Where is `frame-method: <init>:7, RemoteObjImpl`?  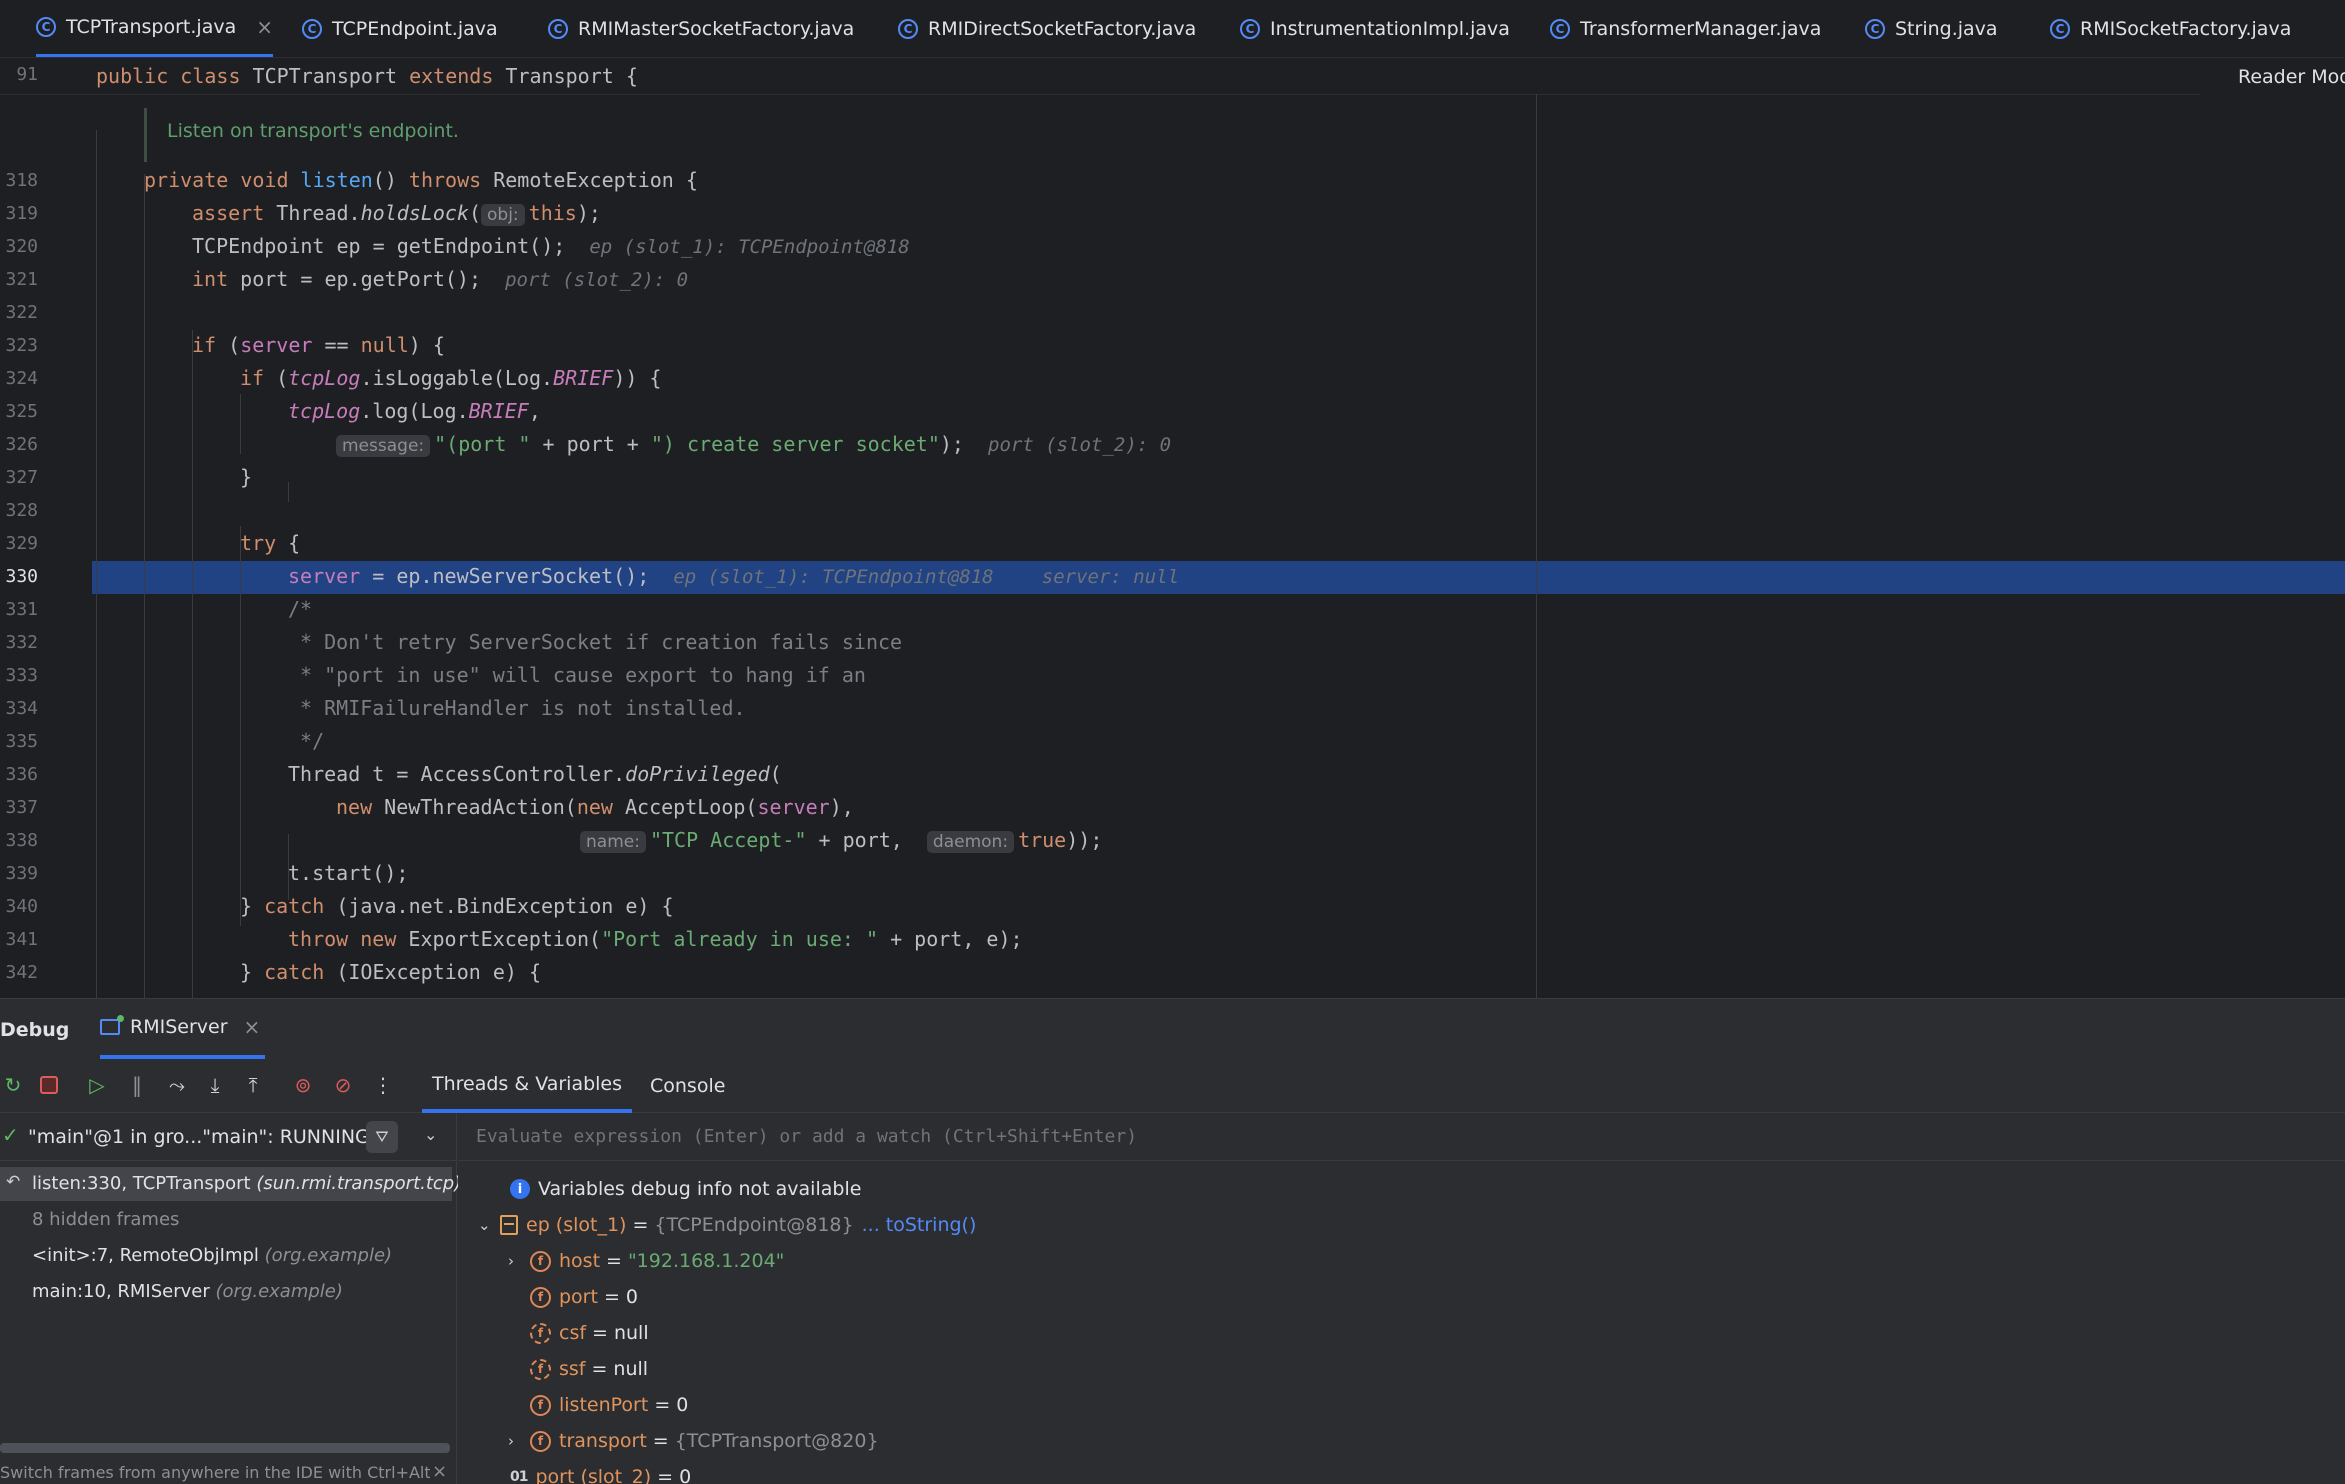 frame-method: <init>:7, RemoteObjImpl is located at coordinates (145, 1255).